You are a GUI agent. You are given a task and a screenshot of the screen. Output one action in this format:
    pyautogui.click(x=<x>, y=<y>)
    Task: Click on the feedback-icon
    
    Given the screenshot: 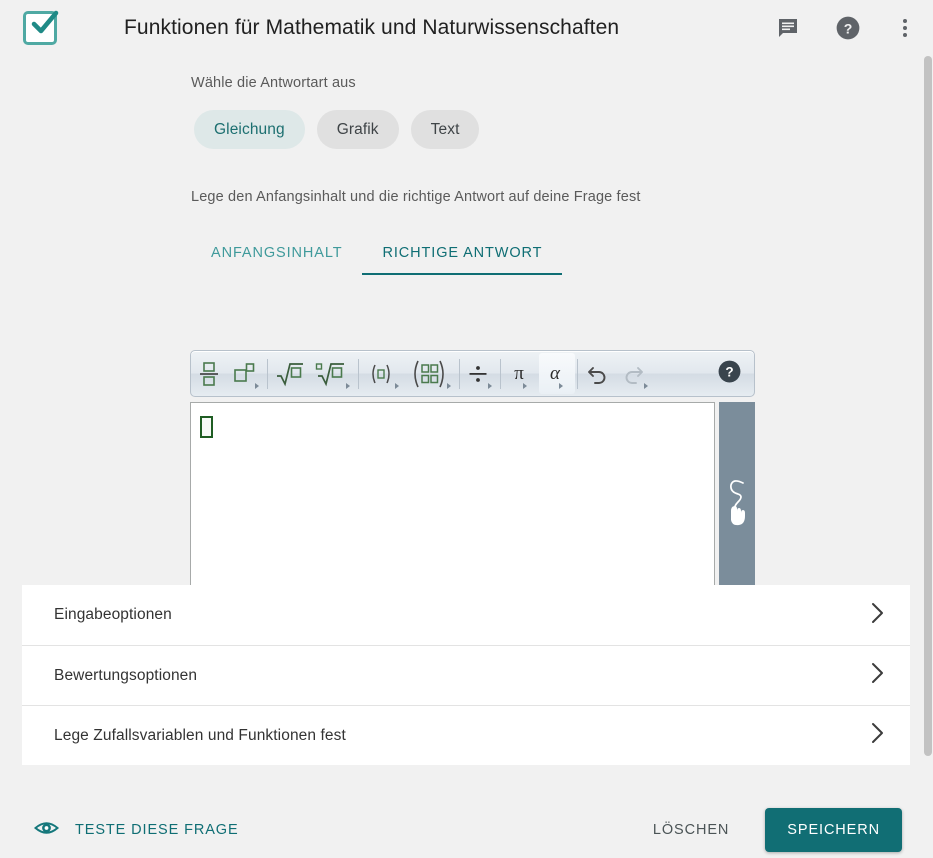 What is the action you would take?
    pyautogui.click(x=788, y=28)
    